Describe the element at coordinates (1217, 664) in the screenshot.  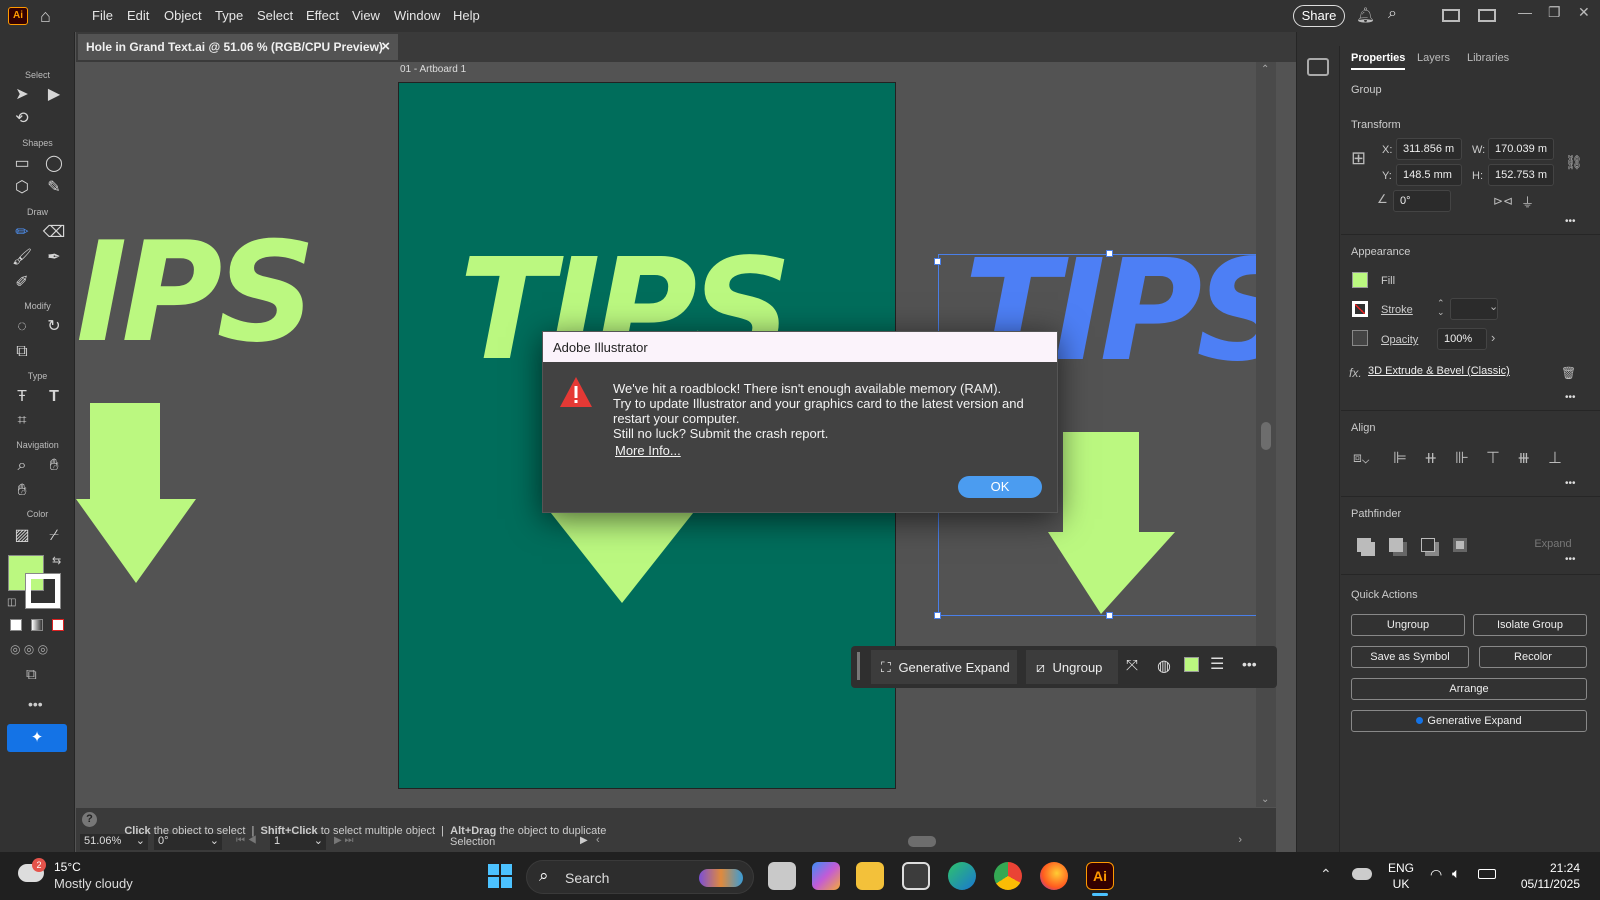
I see `ctx-menu-icon: ☰` at that location.